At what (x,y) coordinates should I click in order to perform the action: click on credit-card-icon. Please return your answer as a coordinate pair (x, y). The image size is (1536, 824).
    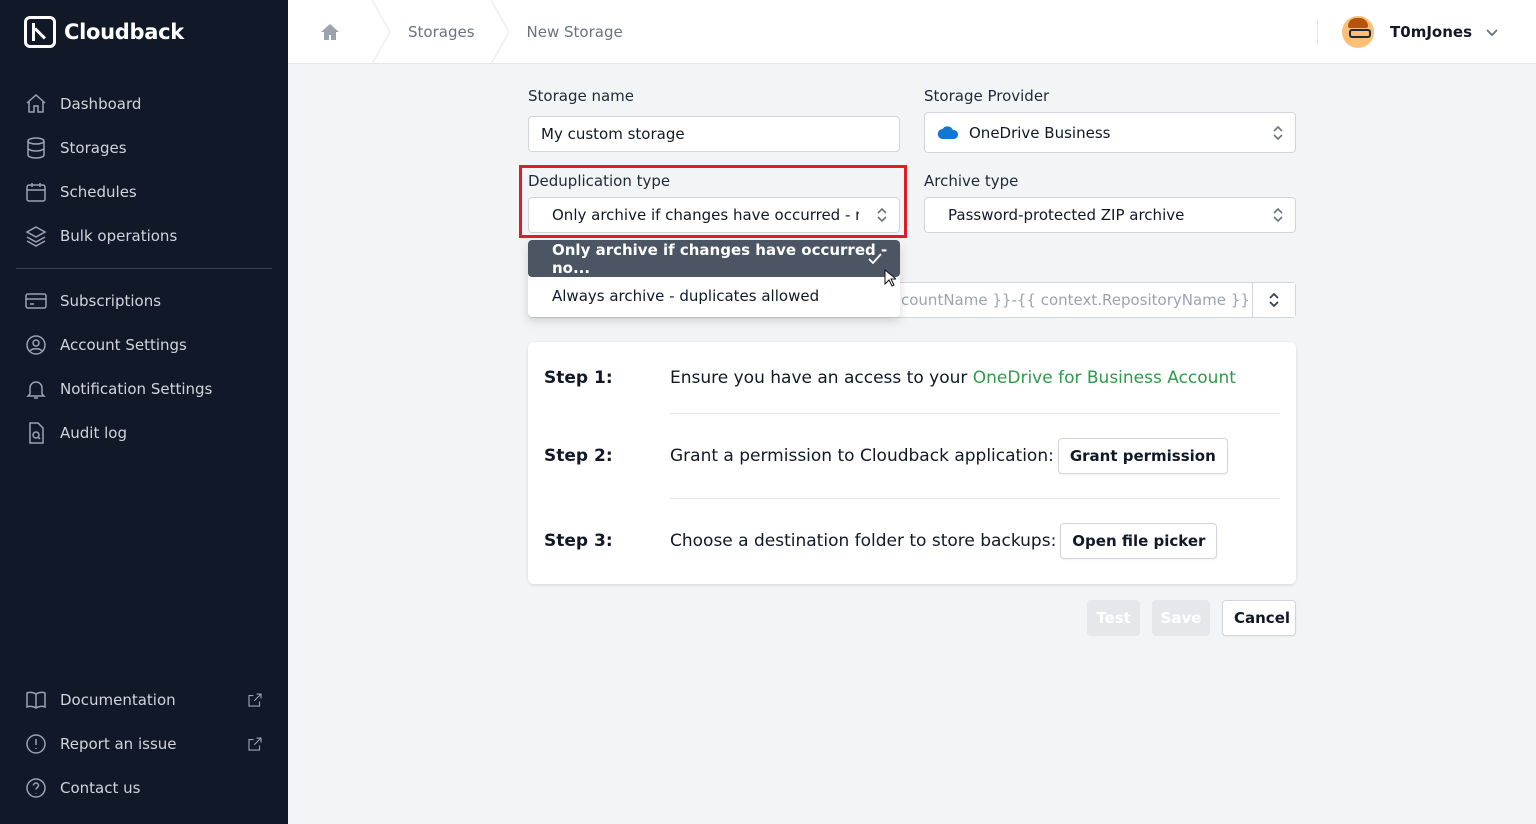
    Looking at the image, I should click on (36, 301).